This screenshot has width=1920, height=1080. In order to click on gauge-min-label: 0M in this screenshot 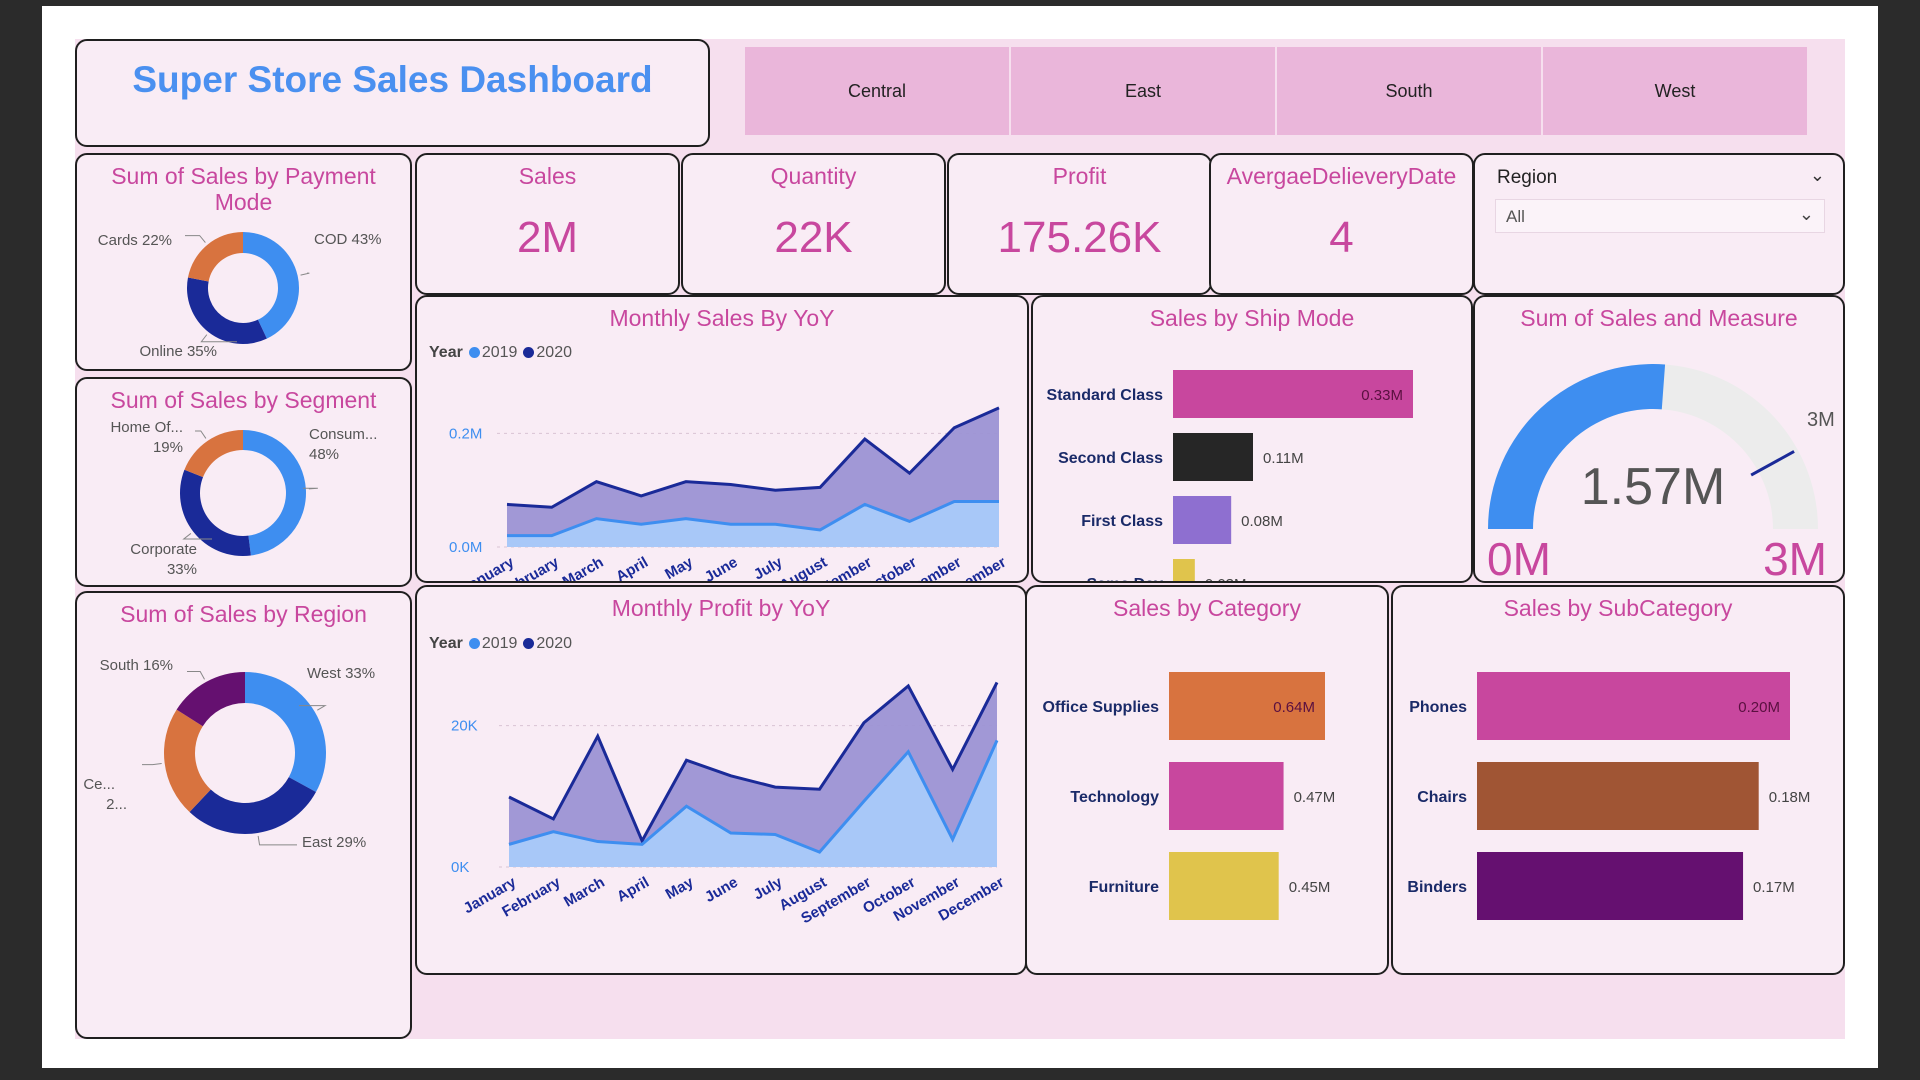, I will do `click(1519, 558)`.